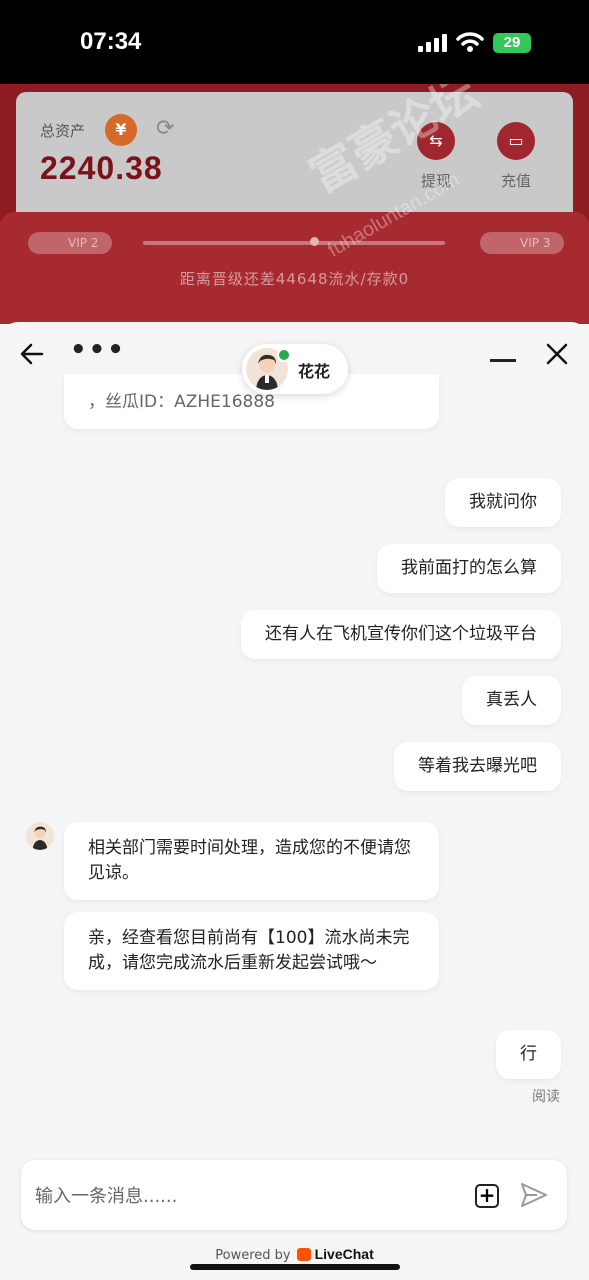  What do you see at coordinates (303, 1254) in the screenshot?
I see `livechat-logo-icon` at bounding box center [303, 1254].